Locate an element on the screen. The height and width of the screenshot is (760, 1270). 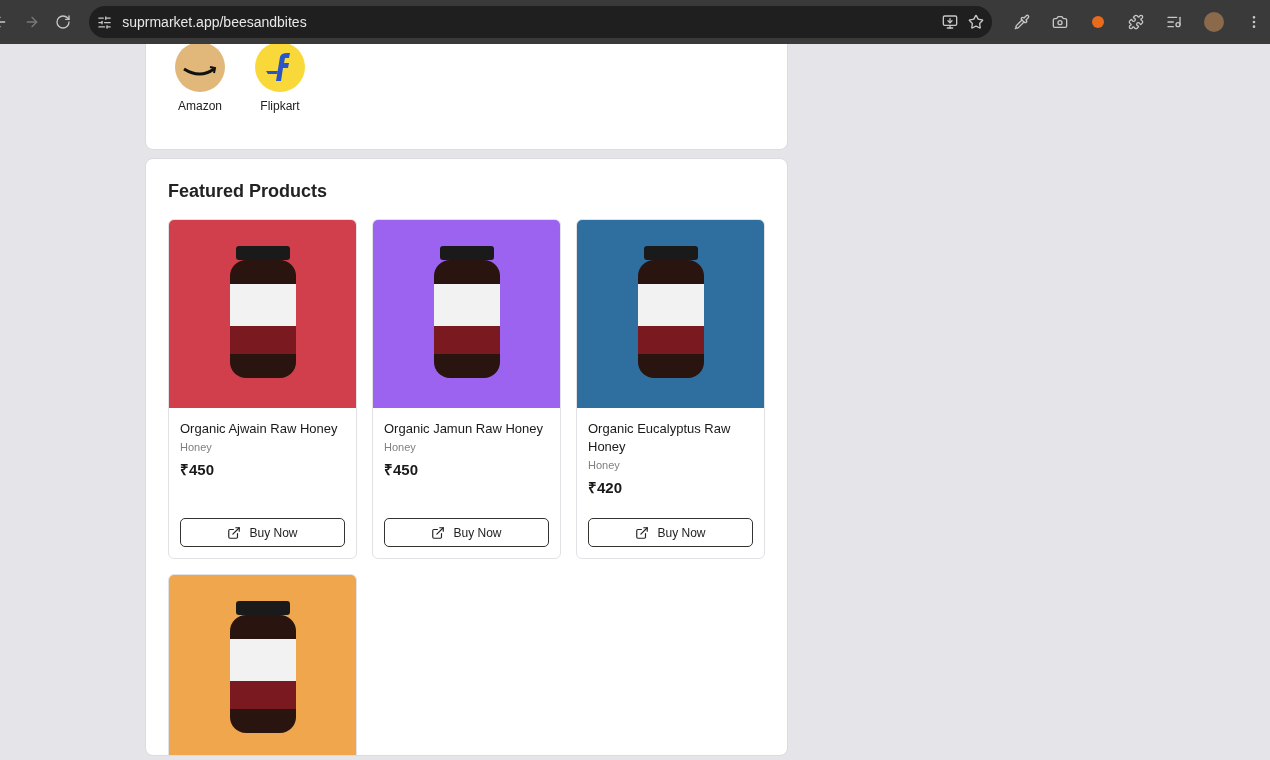
product-name: Organic Eucalyptus Raw Honey is located at coordinates (660, 438).